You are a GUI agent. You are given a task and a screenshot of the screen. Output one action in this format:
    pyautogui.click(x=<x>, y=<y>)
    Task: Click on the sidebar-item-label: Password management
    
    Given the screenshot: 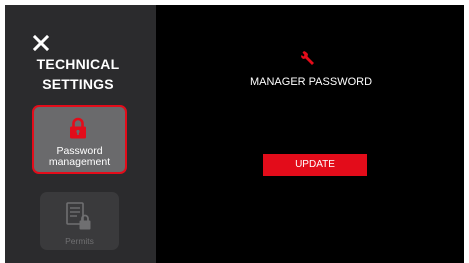 What is the action you would take?
    pyautogui.click(x=79, y=157)
    